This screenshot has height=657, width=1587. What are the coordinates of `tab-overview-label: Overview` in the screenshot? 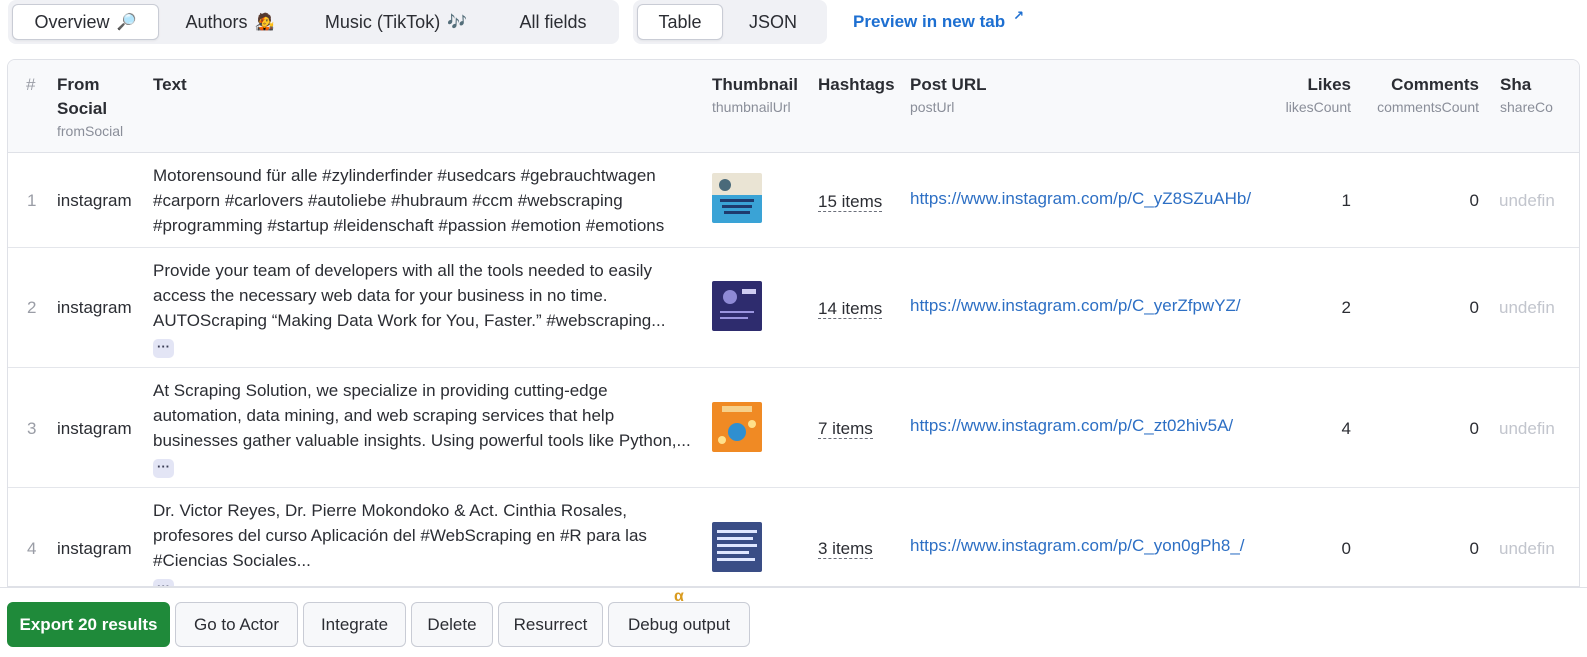 It's located at (72, 21).